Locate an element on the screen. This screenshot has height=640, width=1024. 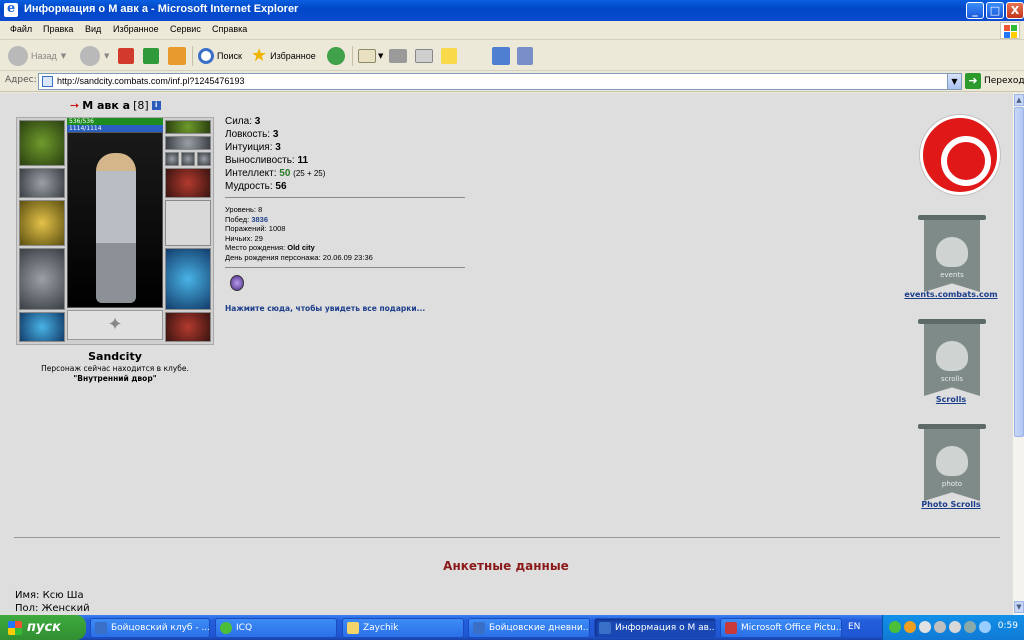
gloves-slot is located at coordinates (188, 183).